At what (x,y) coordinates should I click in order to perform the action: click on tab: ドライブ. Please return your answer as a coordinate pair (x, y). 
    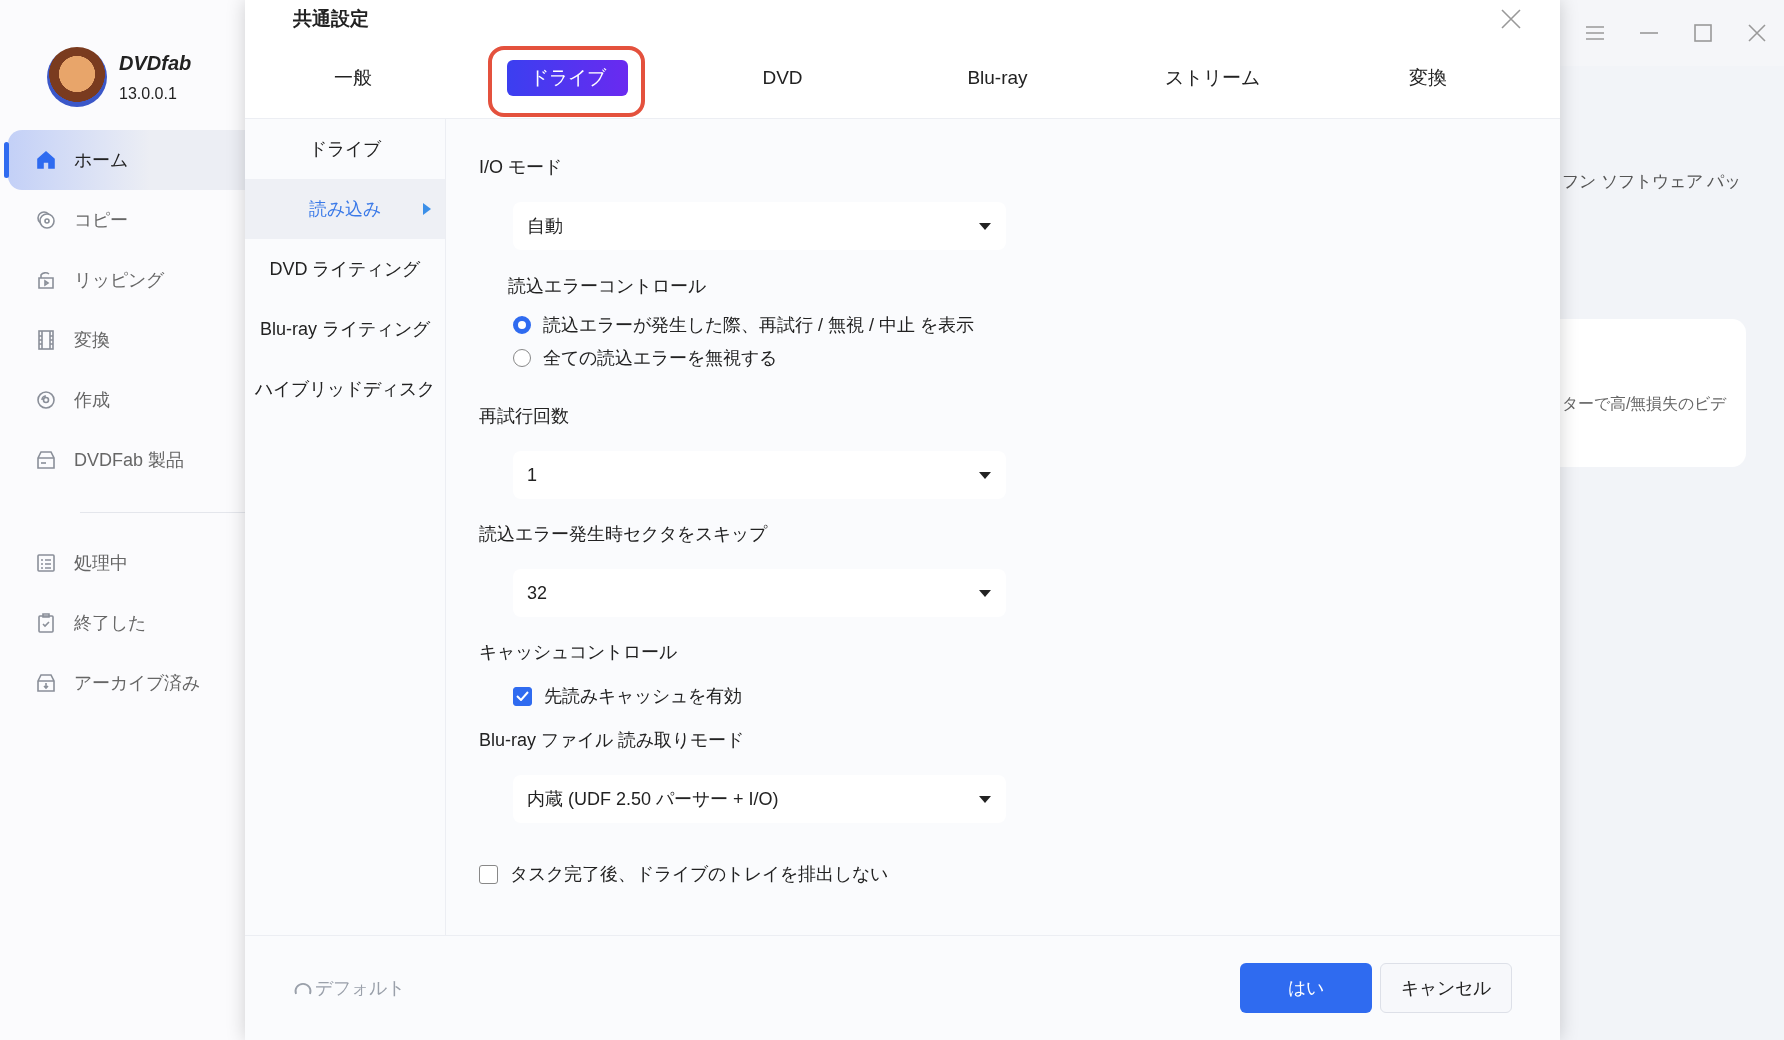
    Looking at the image, I should click on (567, 78).